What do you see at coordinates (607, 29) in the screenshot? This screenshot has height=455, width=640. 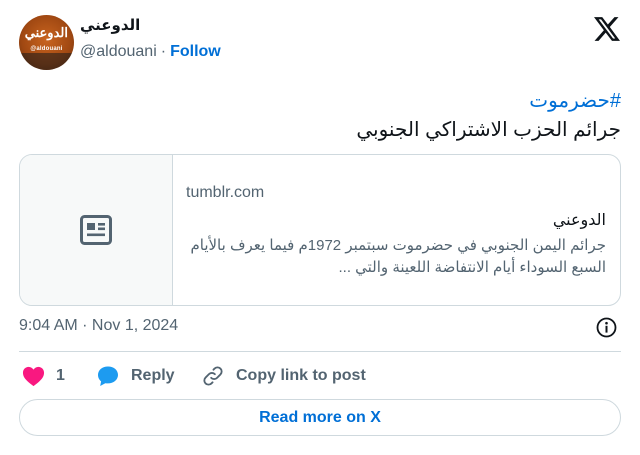 I see `x-logo-icon` at bounding box center [607, 29].